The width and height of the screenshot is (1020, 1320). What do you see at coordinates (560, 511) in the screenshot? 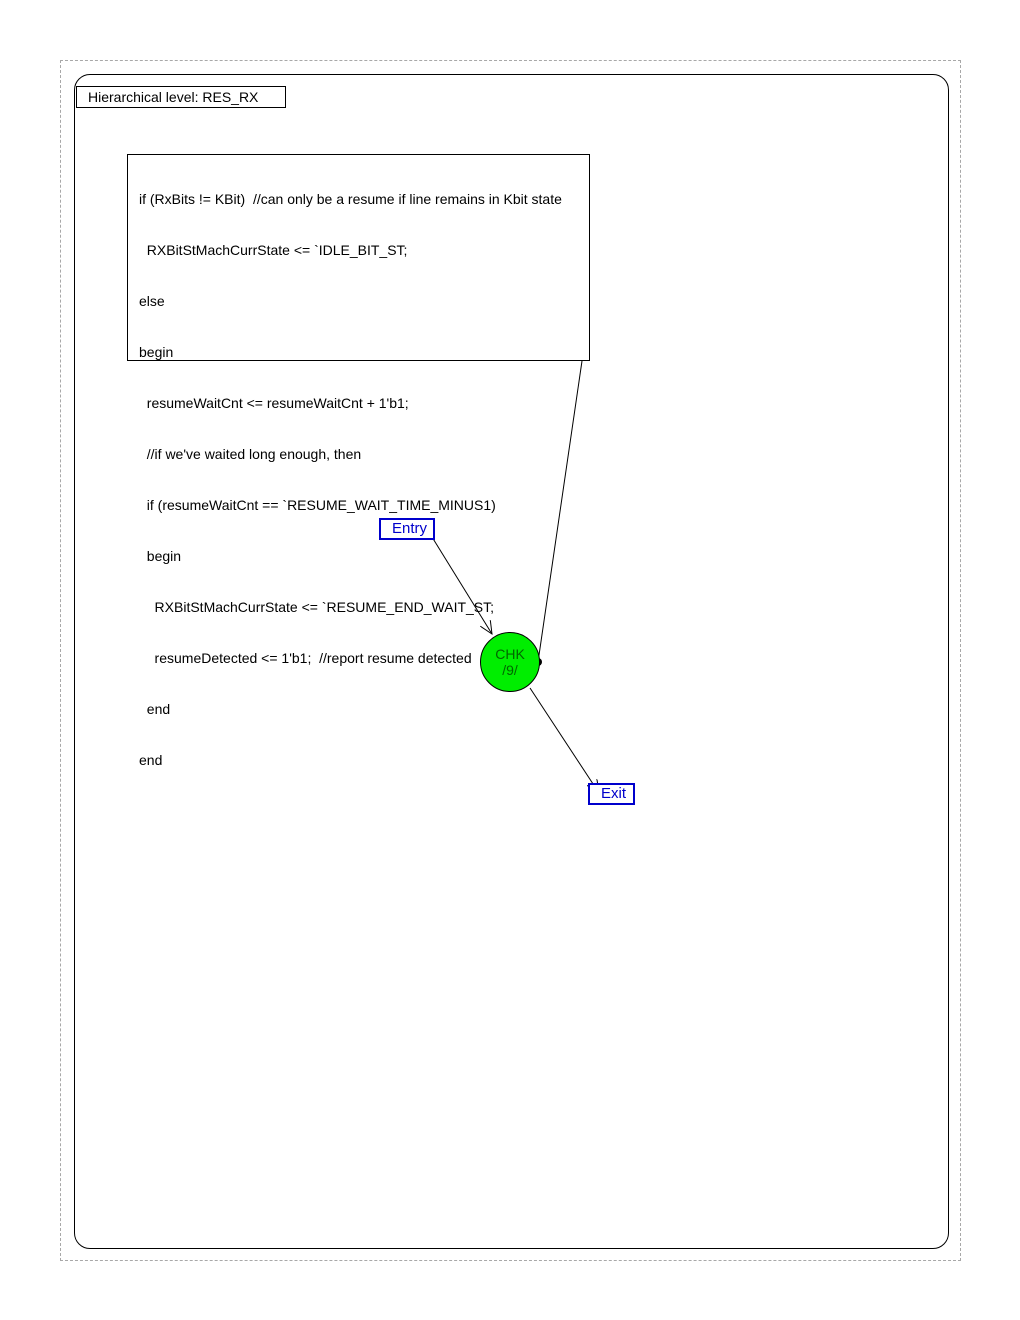
I see `code-attachment-line` at bounding box center [560, 511].